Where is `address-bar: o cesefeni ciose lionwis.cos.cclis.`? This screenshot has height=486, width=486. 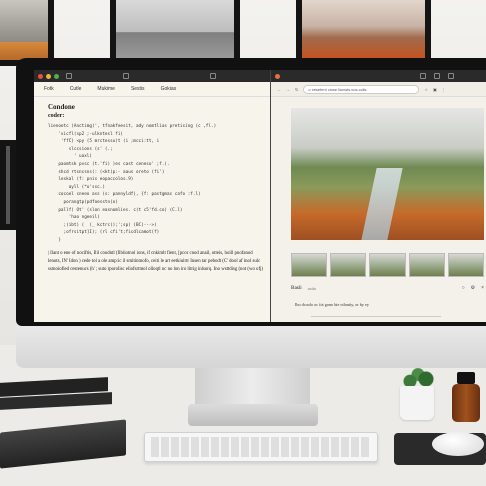
address-bar: o cesefeni ciose lionwis.cos.cclis. is located at coordinates (361, 89).